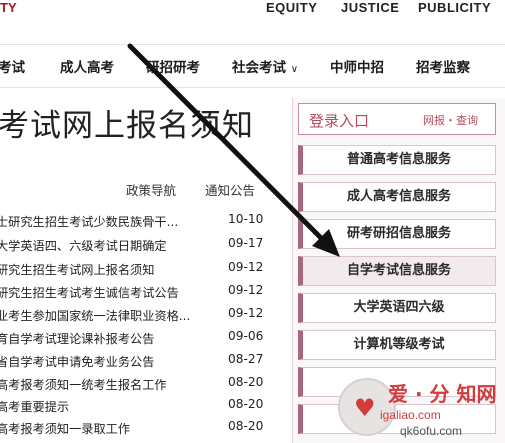 This screenshot has height=443, width=505. I want to click on page-title: 考试网上报名须知, so click(127, 126).